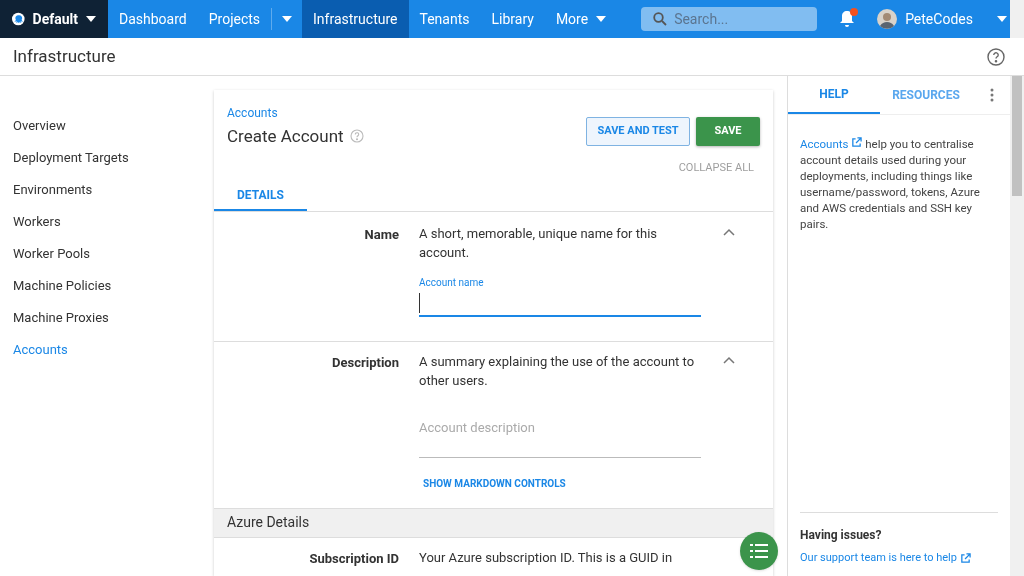 The image size is (1024, 576). What do you see at coordinates (841, 535) in the screenshot?
I see `footer-title: Having issues?` at bounding box center [841, 535].